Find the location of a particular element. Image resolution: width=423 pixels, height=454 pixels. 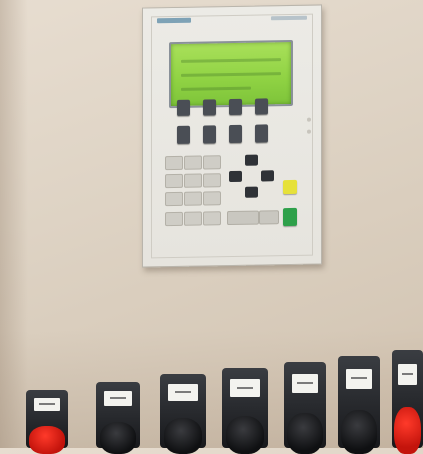

acknowledge-key is located at coordinates (290, 187).